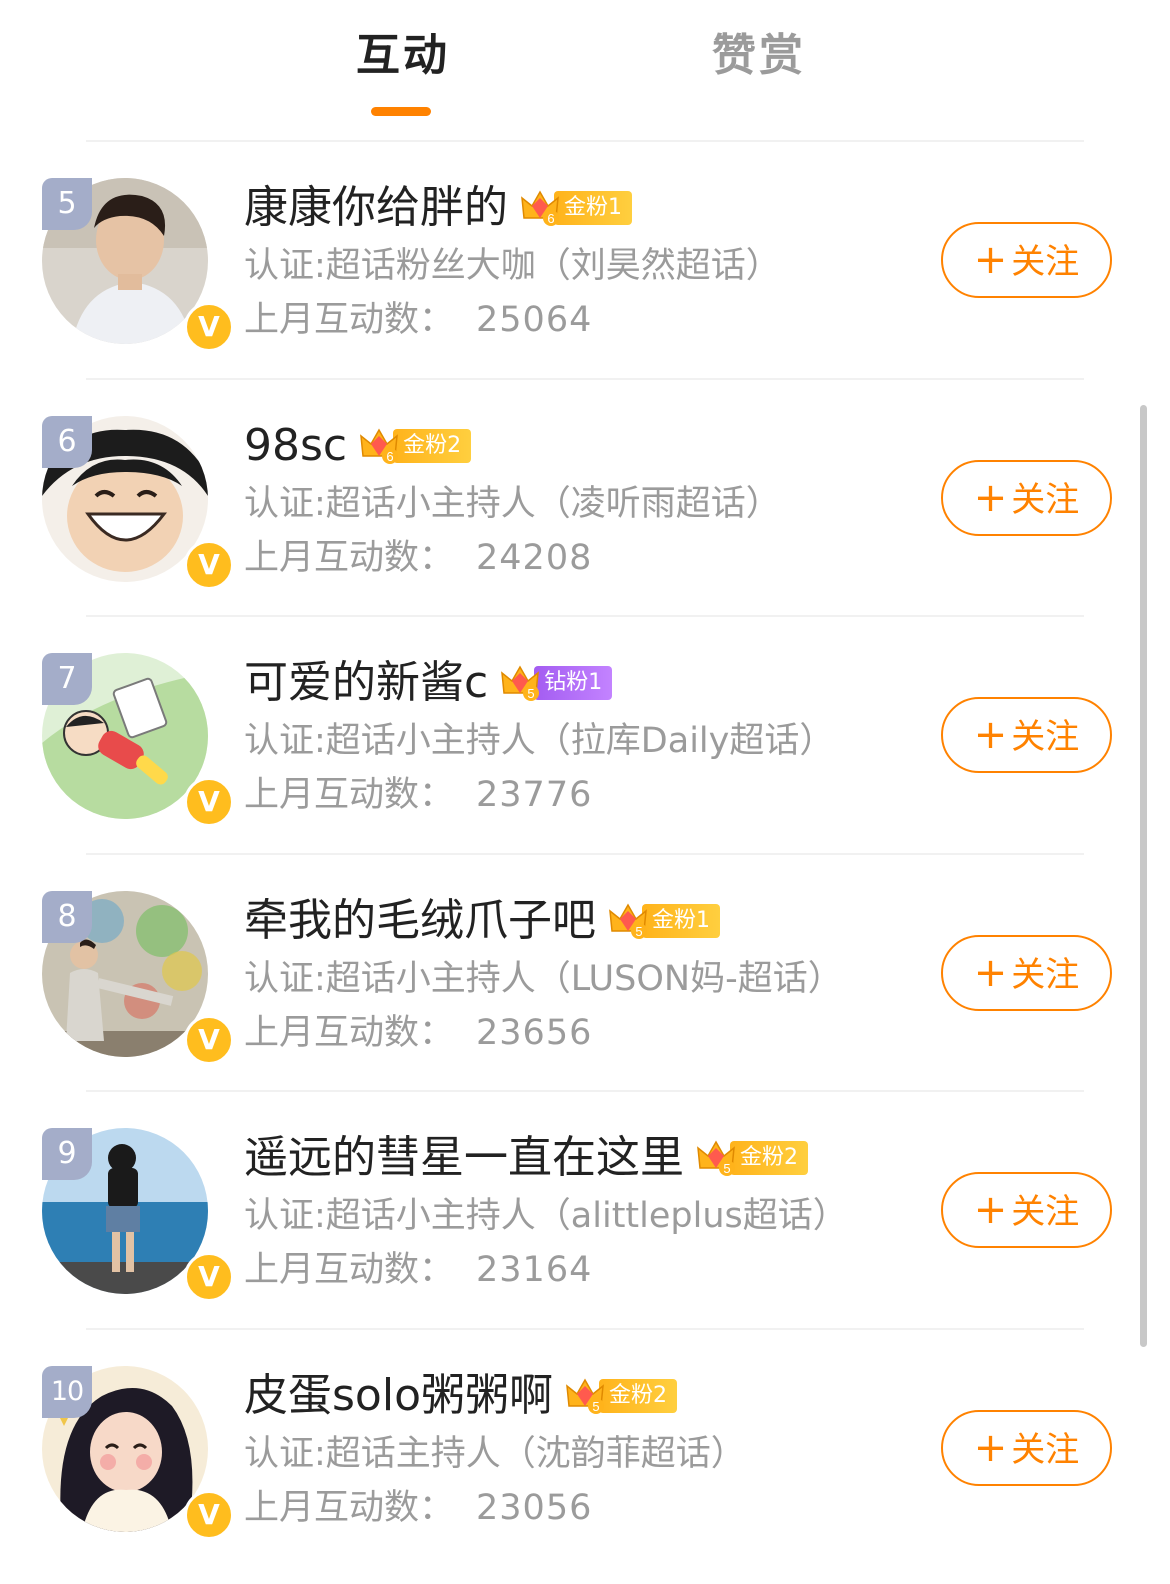  Describe the element at coordinates (573, 683) in the screenshot. I see `fan-badge-label: 钻粉1` at that location.